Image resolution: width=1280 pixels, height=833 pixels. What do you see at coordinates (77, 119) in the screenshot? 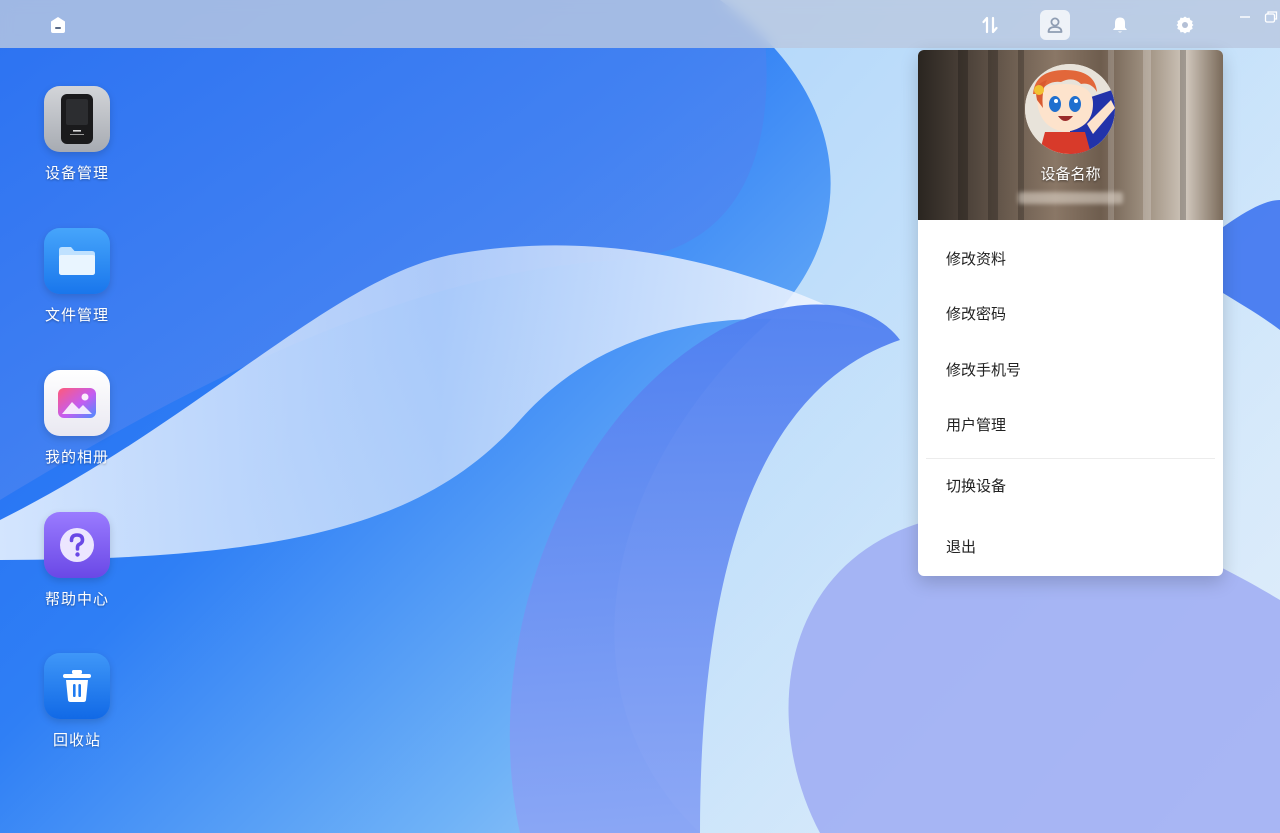
I see `device-icon` at bounding box center [77, 119].